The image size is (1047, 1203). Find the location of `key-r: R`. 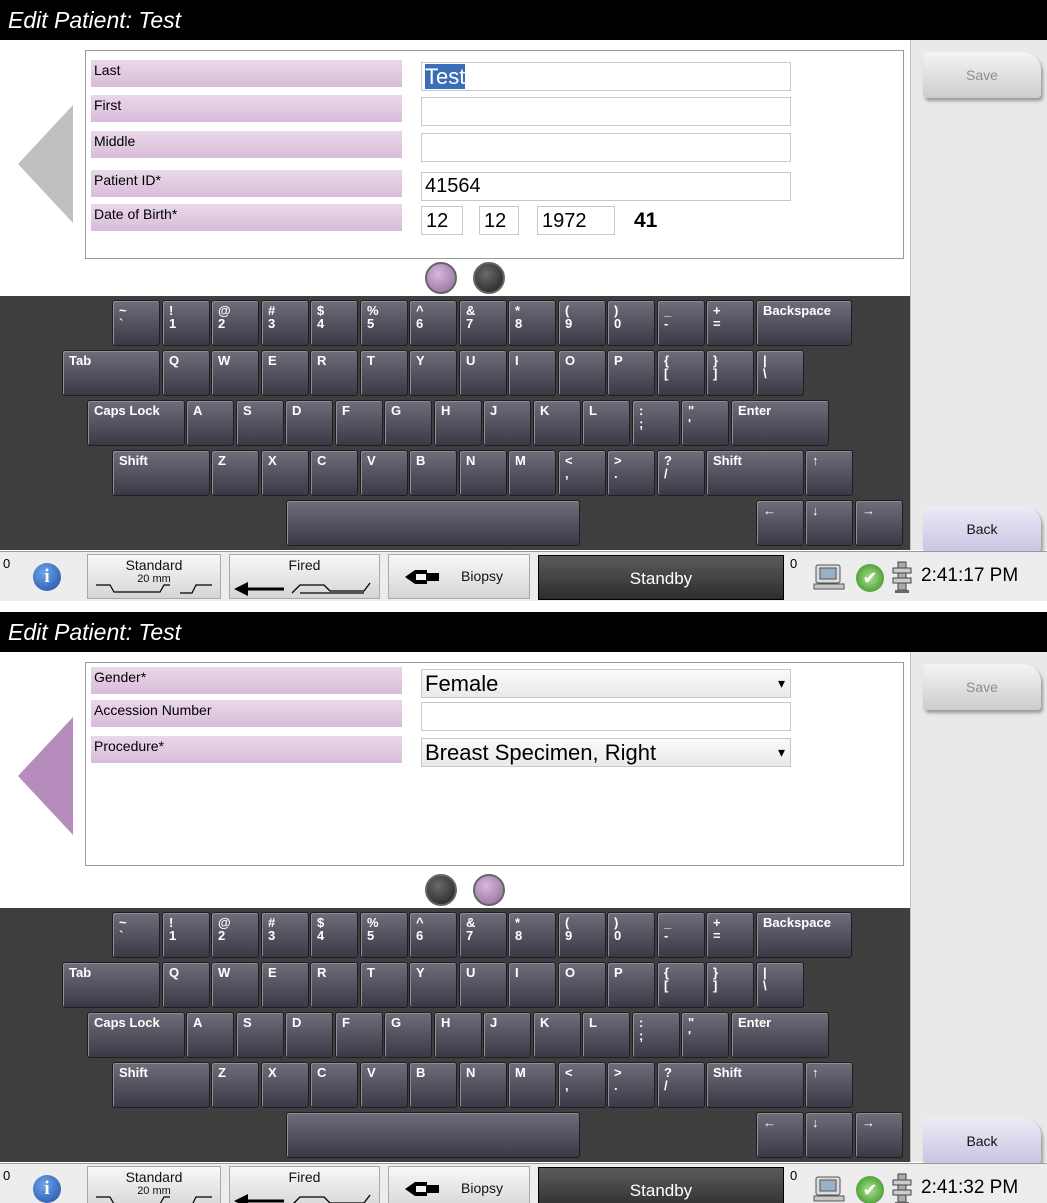

key-r: R is located at coordinates (334, 373).